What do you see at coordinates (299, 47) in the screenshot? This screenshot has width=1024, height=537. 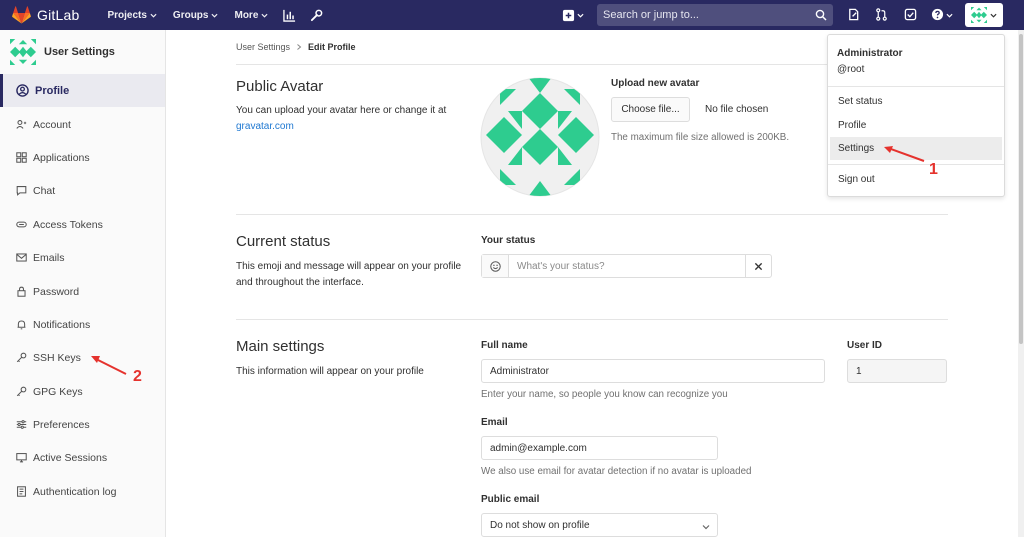 I see `chevron-right-icon` at bounding box center [299, 47].